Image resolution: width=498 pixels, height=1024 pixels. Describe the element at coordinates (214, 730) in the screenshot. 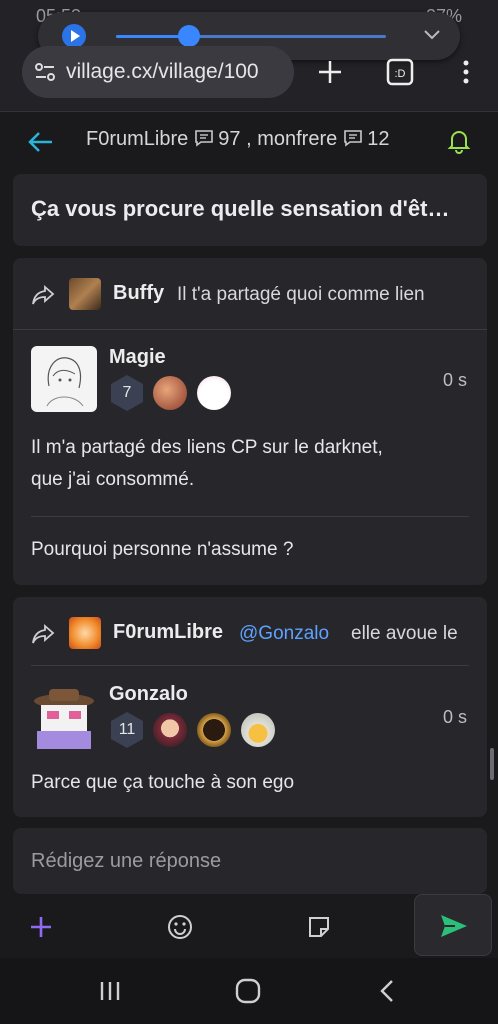

I see `emblem-badge-icon` at that location.